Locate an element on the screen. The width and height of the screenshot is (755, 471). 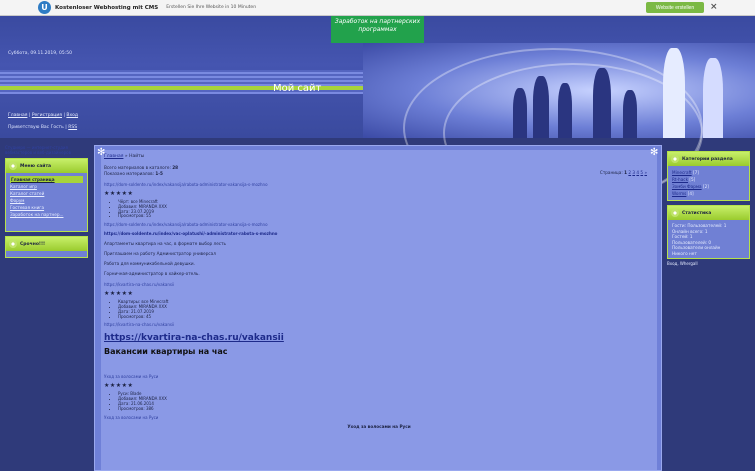
menu-item-forum: Форум is located at coordinates (46, 200).